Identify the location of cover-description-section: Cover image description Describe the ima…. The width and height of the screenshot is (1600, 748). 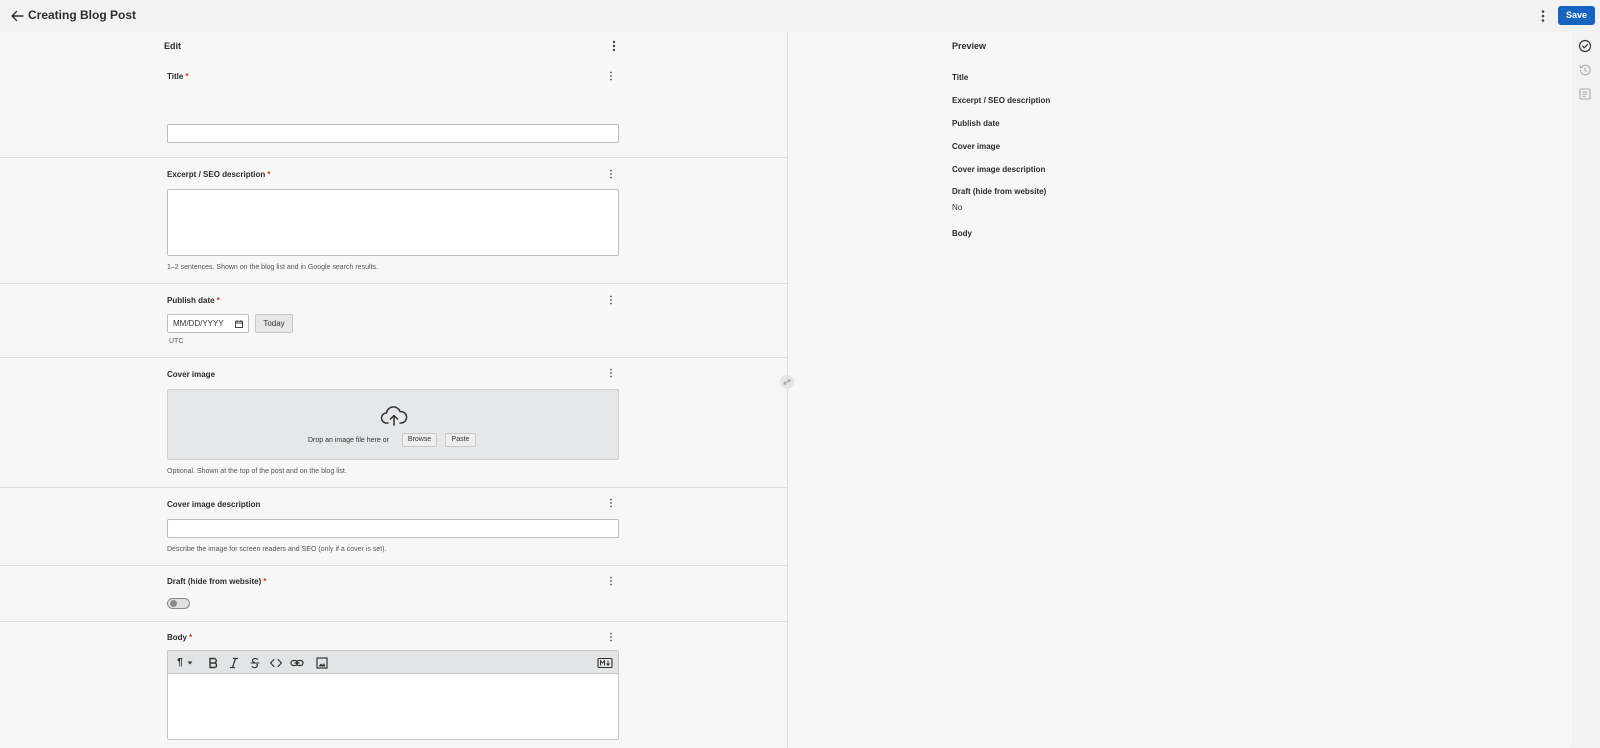
(393, 527).